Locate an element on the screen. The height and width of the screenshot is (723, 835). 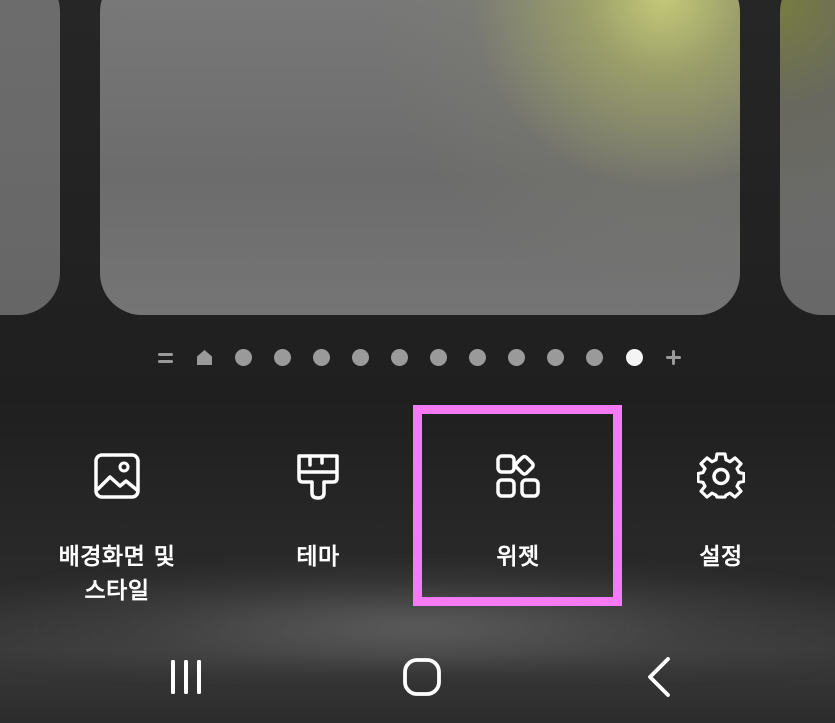
plus-icon is located at coordinates (673, 357).